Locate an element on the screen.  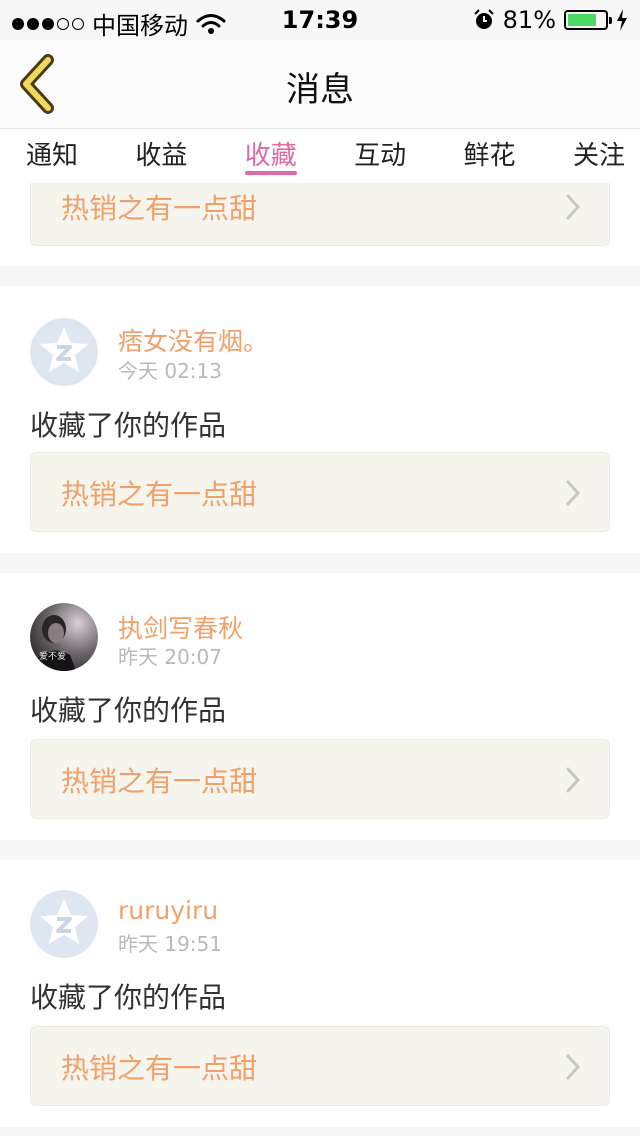
username: ruruyiru is located at coordinates (168, 910).